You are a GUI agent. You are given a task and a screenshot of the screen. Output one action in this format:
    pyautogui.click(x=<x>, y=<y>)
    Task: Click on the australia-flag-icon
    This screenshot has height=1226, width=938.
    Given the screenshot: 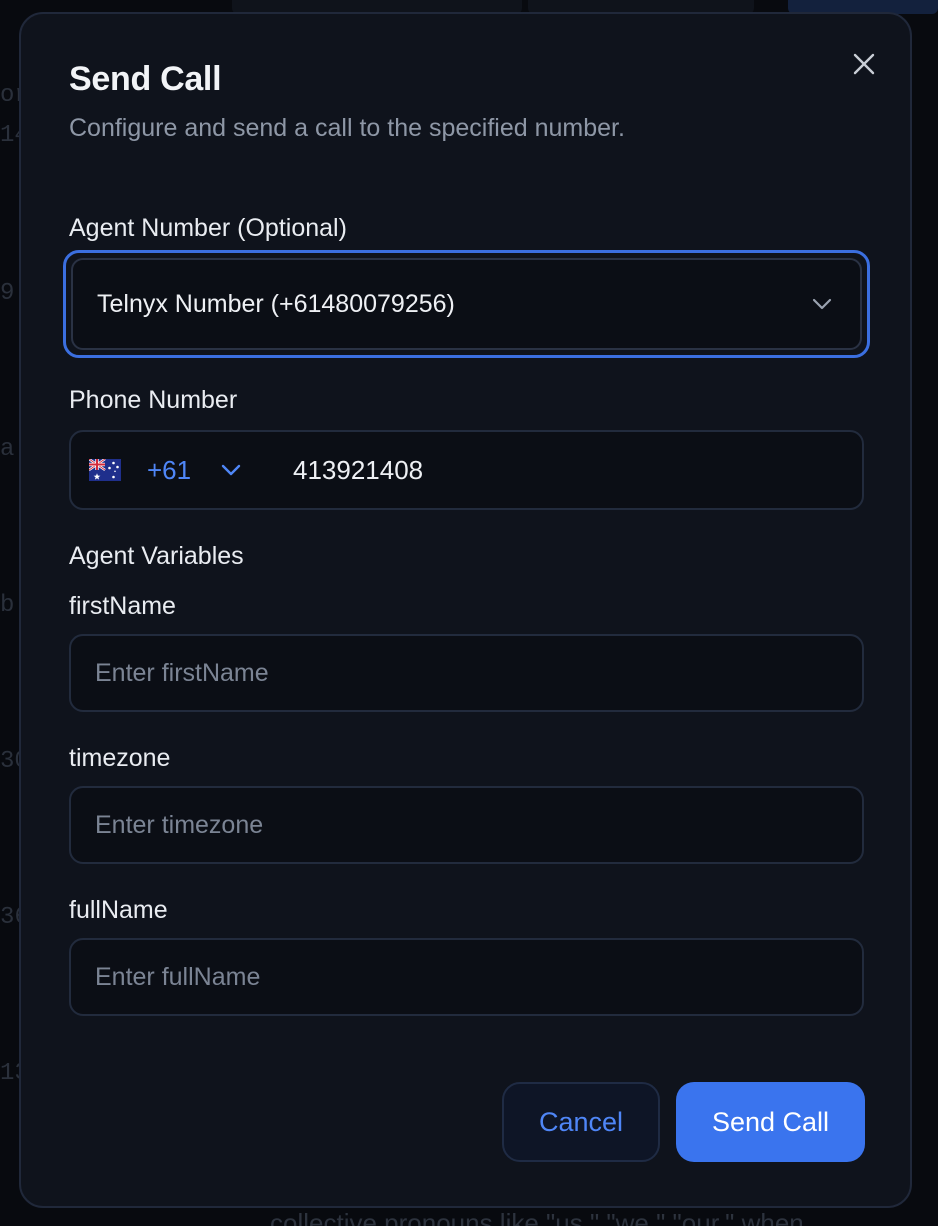 What is the action you would take?
    pyautogui.click(x=105, y=470)
    